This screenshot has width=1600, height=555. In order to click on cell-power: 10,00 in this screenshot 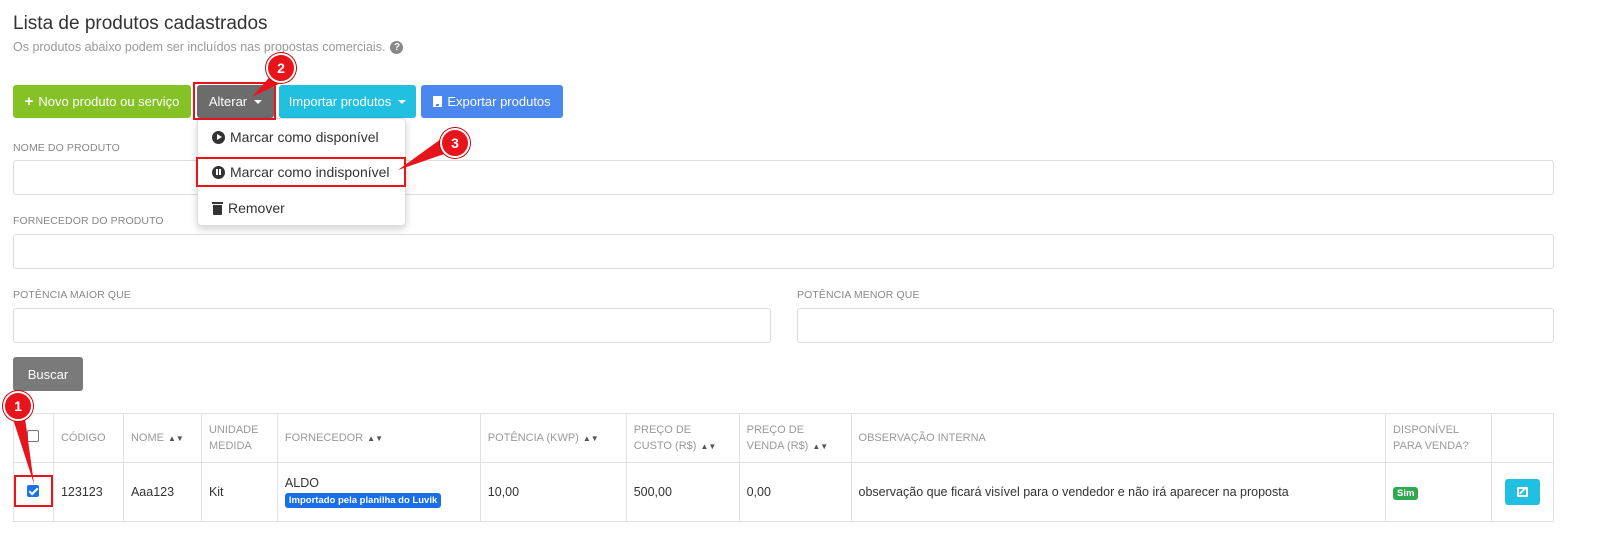, I will do `click(553, 492)`.